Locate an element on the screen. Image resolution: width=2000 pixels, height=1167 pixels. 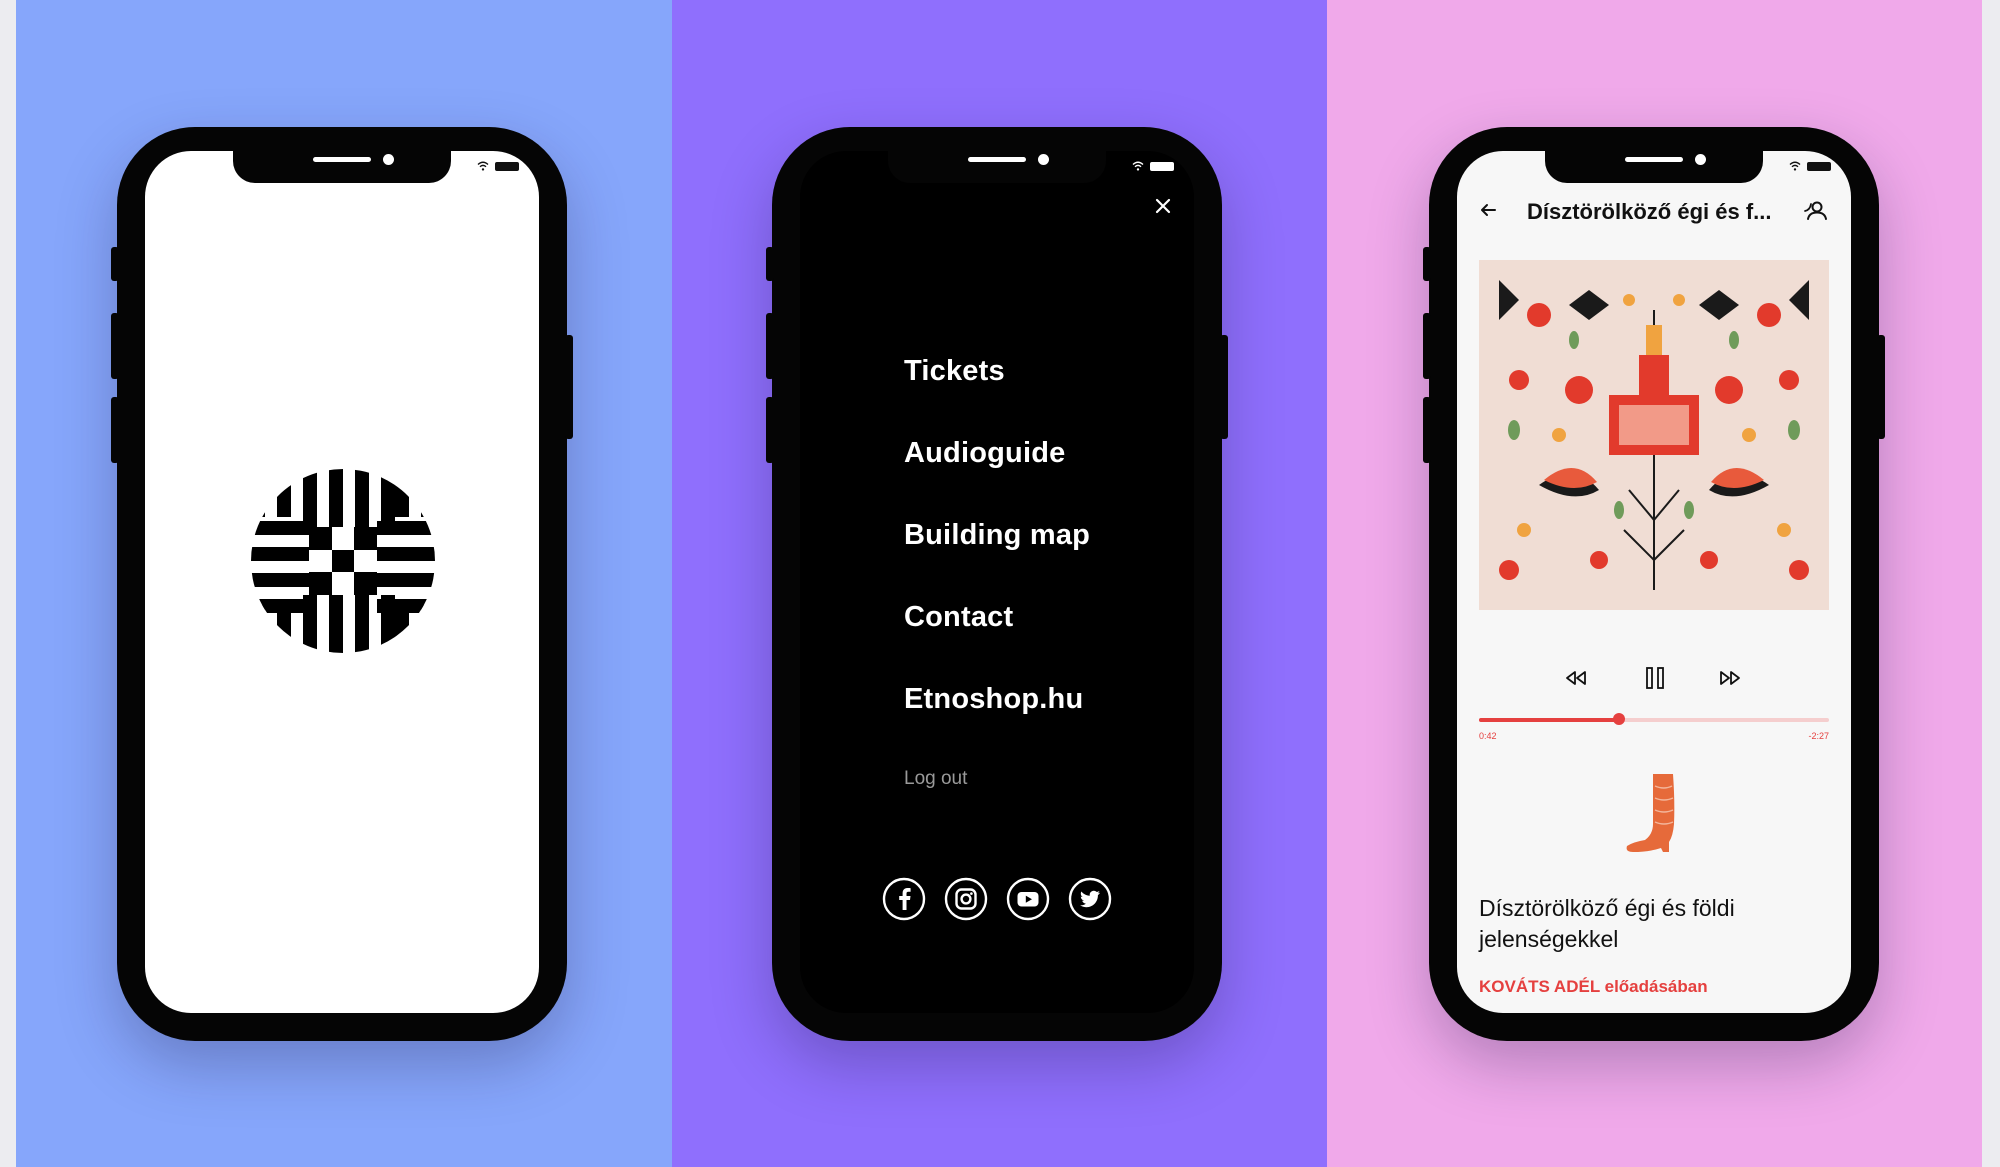
splash-screen is located at coordinates (342, 582).